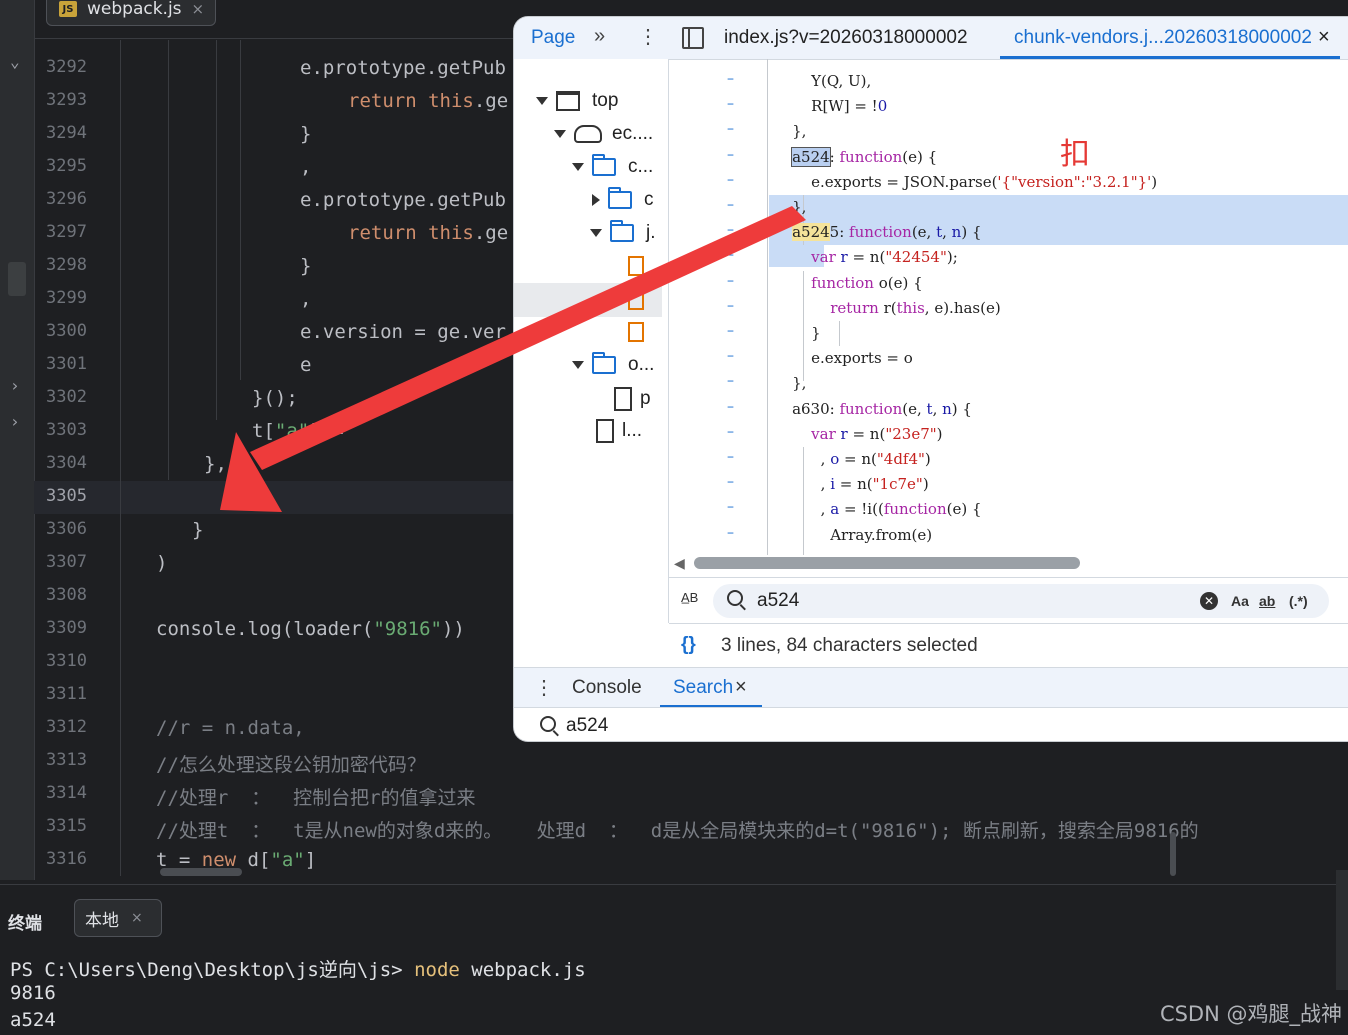 This screenshot has width=1348, height=1035. What do you see at coordinates (1240, 601) in the screenshot?
I see `match-case-toggle: Aa` at bounding box center [1240, 601].